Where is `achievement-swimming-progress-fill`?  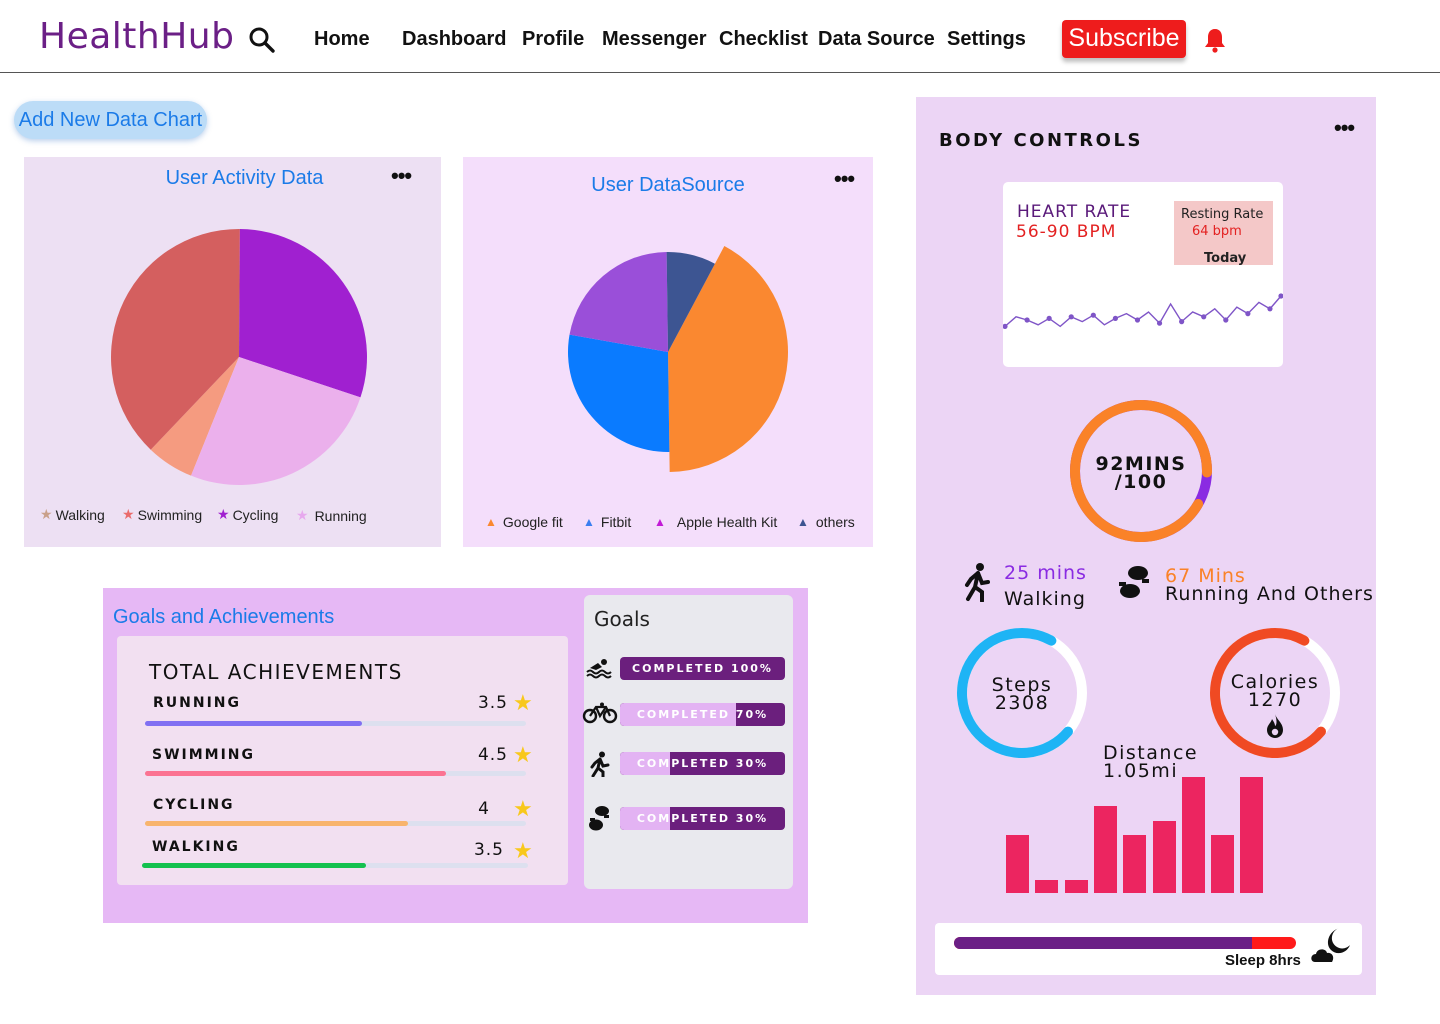 achievement-swimming-progress-fill is located at coordinates (295, 773).